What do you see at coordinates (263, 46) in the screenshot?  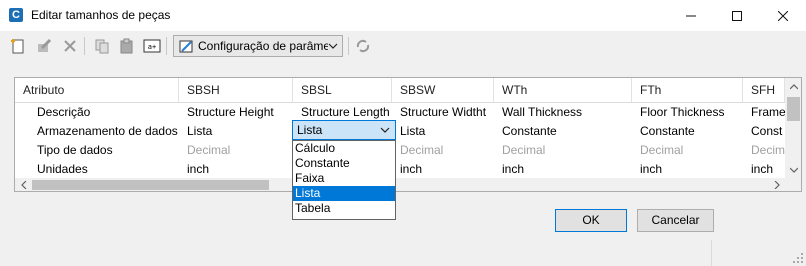 I see `parameter-configuration-label: Configuração de parâmetros` at bounding box center [263, 46].